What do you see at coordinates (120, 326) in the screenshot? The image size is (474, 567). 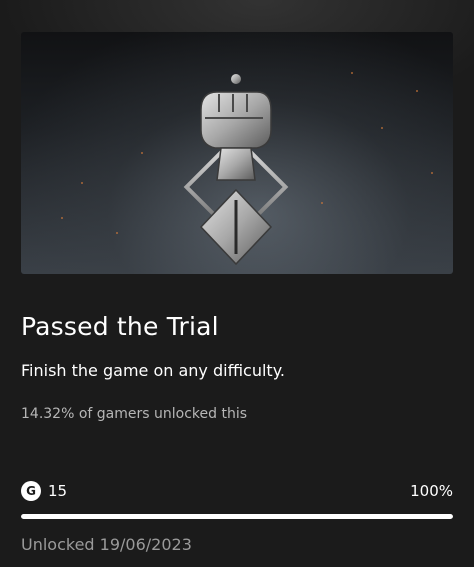 I see `achievement-title: Passed the Trial` at bounding box center [120, 326].